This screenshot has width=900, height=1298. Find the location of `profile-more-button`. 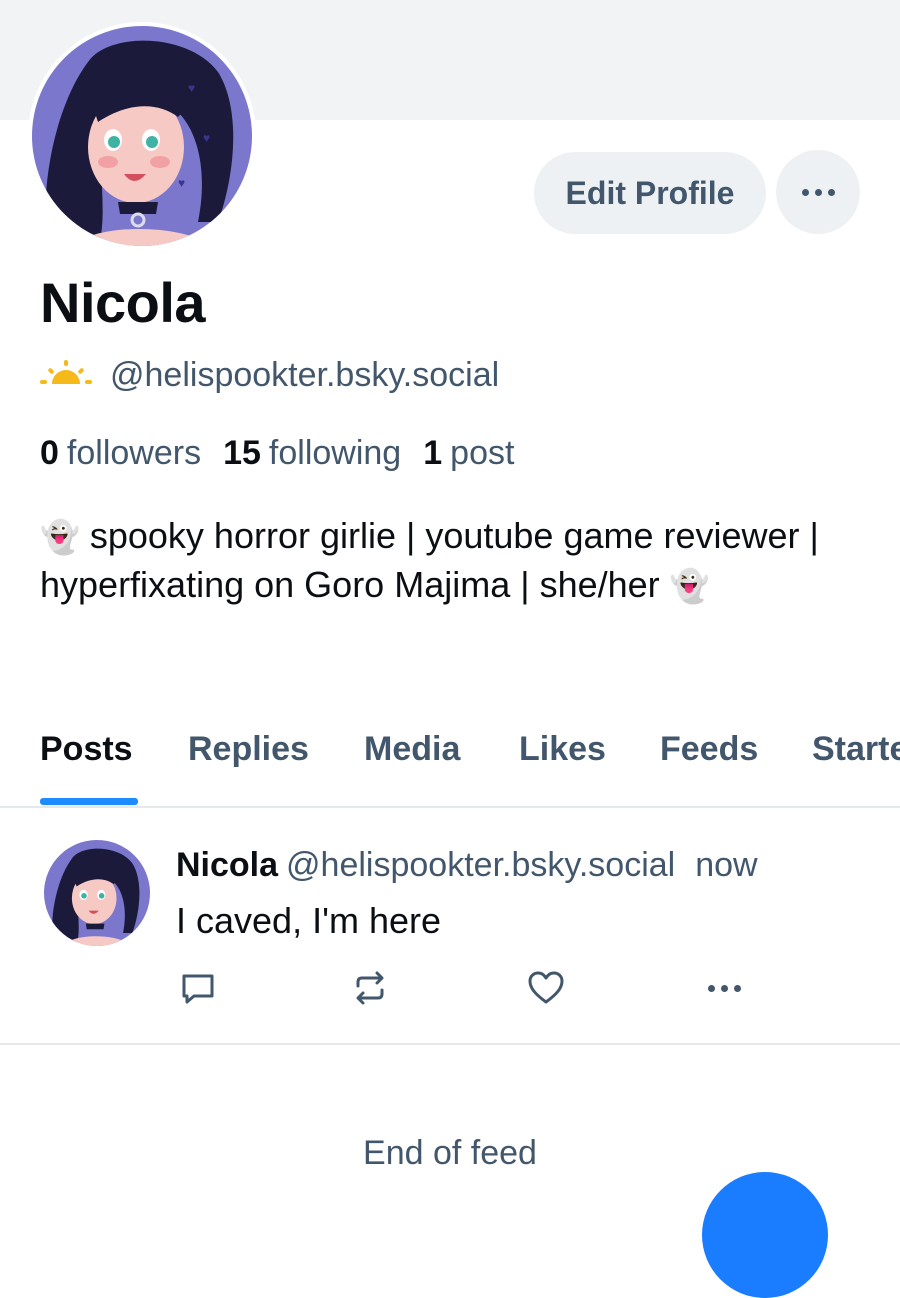

profile-more-button is located at coordinates (818, 192).